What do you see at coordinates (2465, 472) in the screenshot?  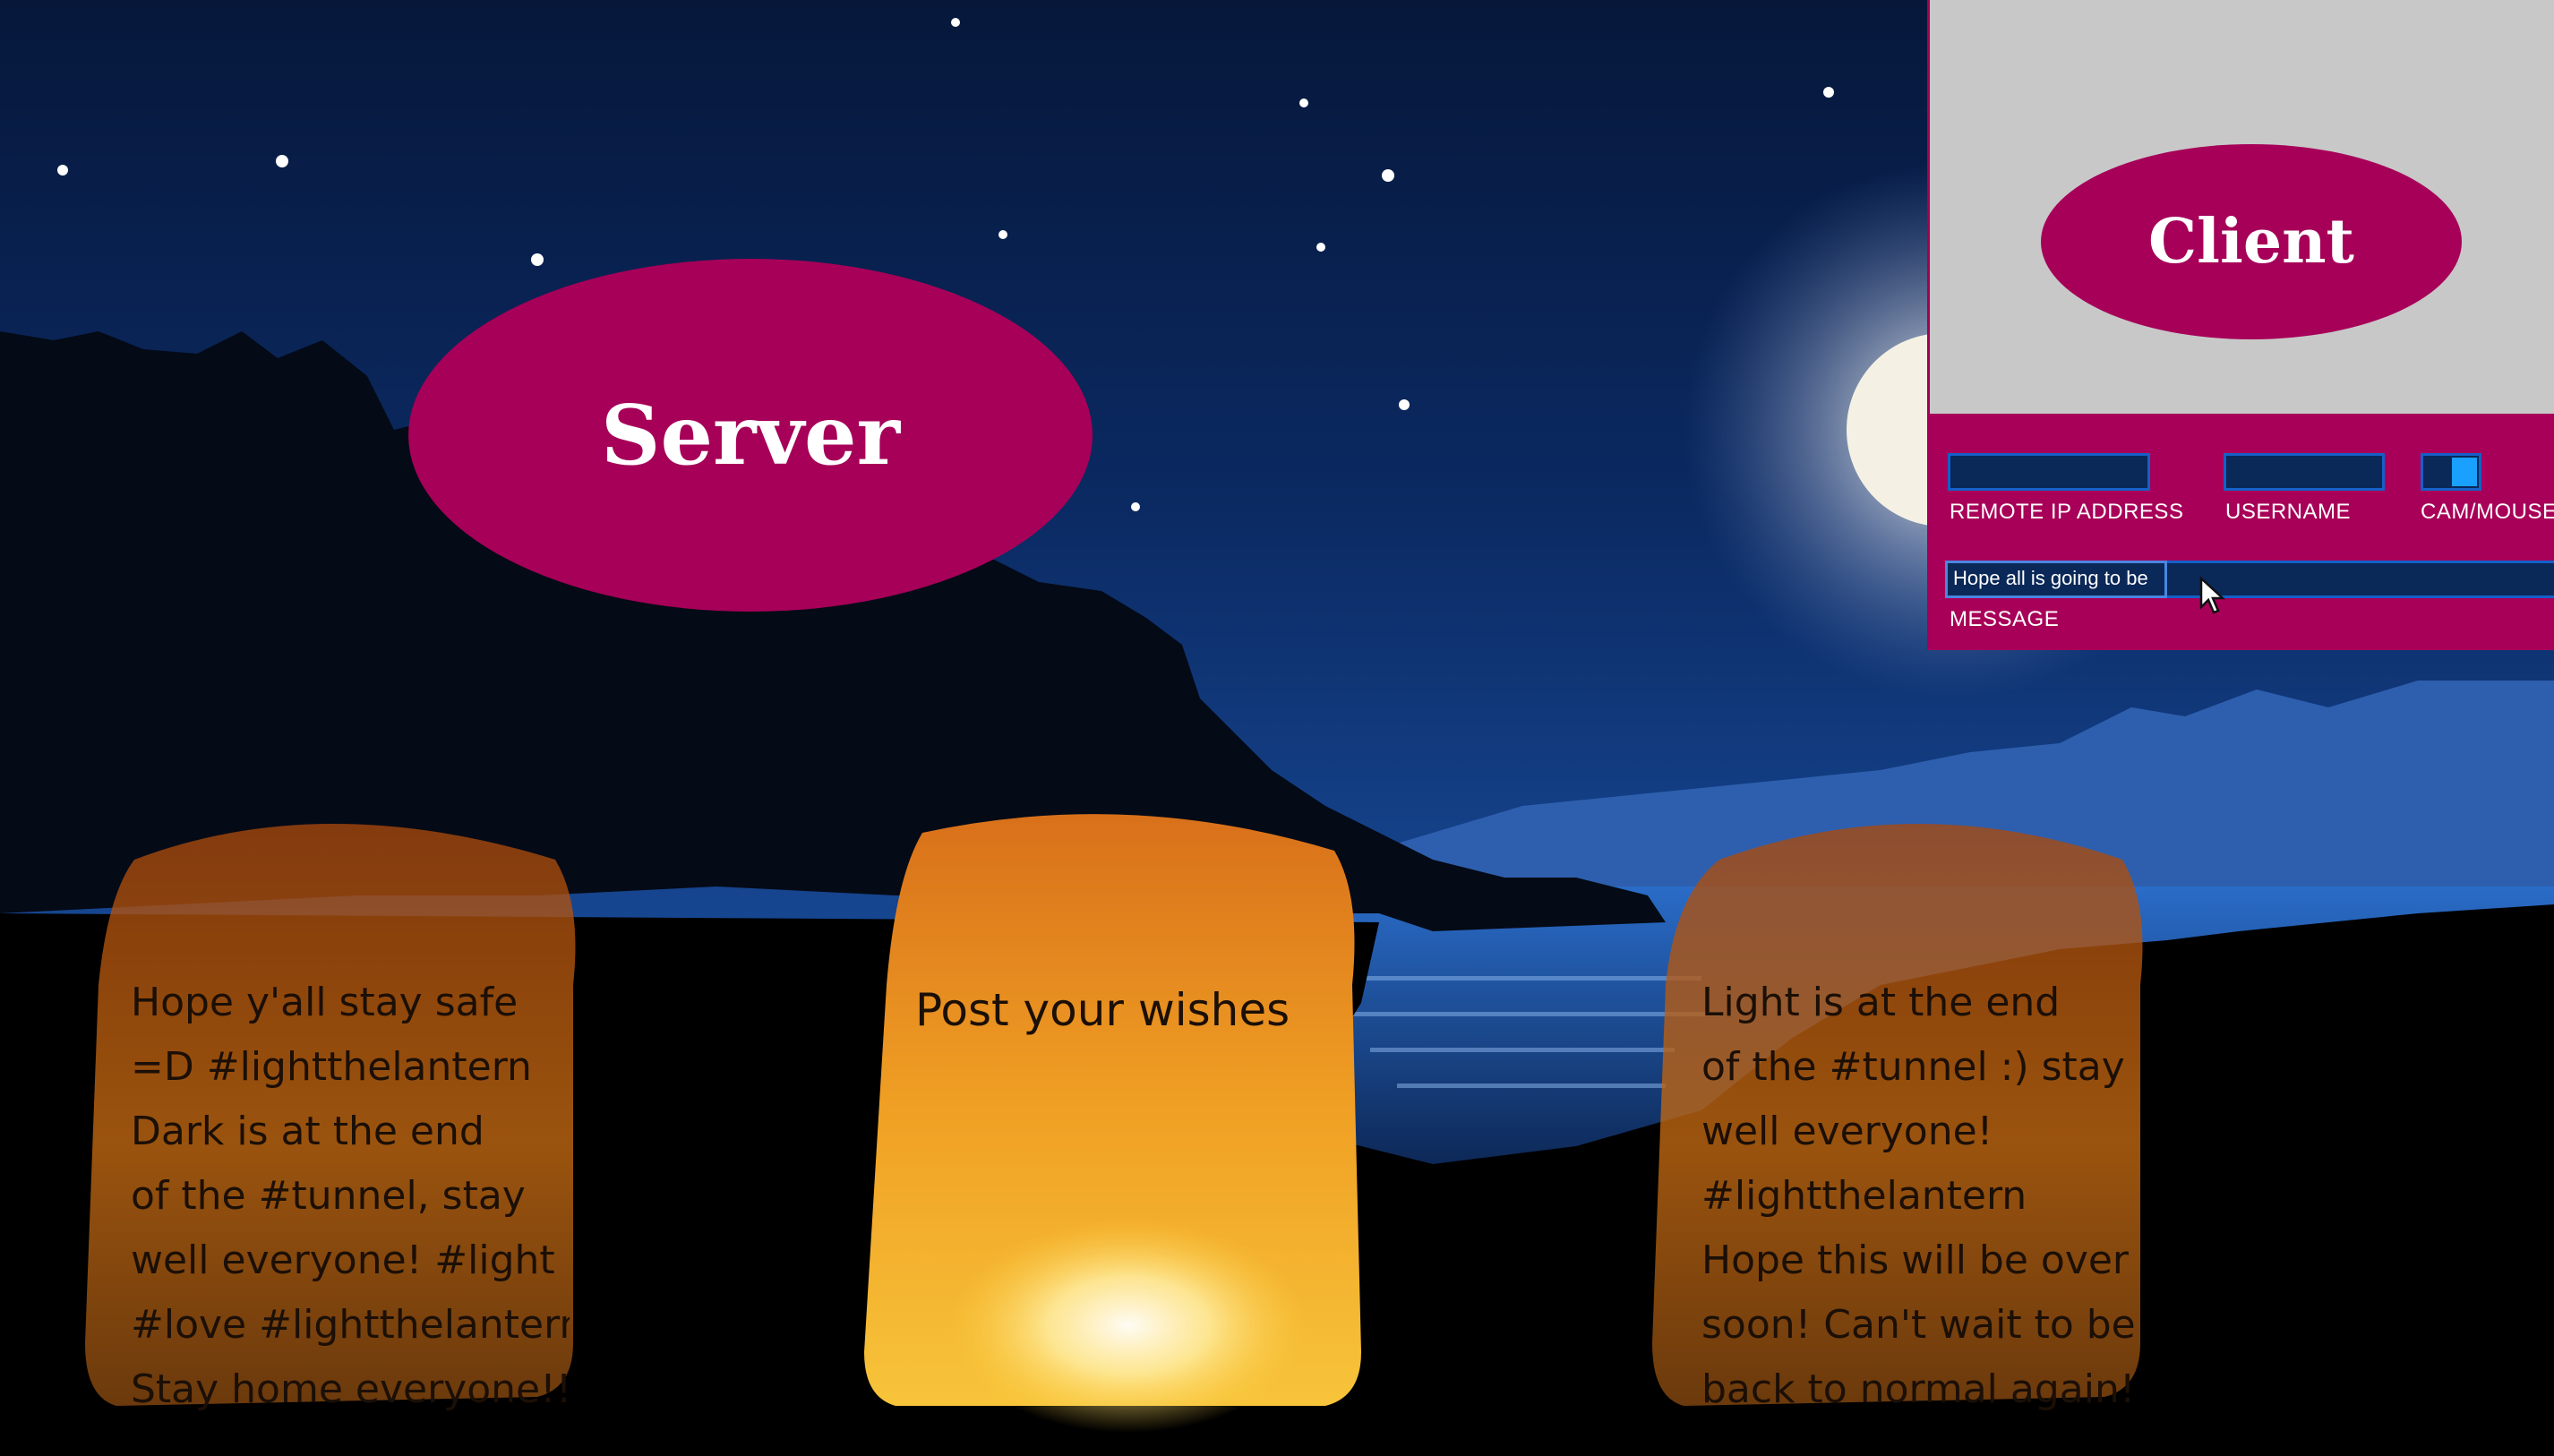 I see `toggle-knob` at bounding box center [2465, 472].